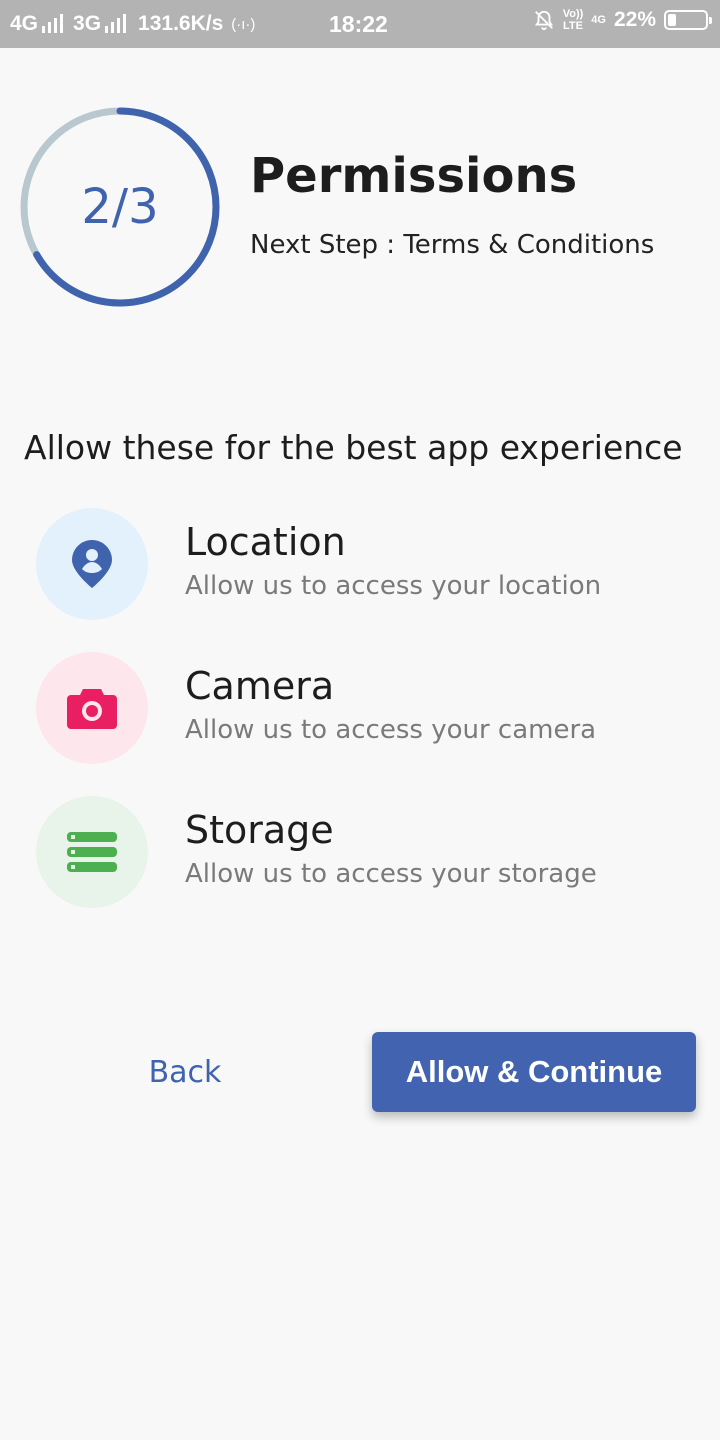  Describe the element at coordinates (573, 20) in the screenshot. I see `volte-indicator: Vo)) LTE` at that location.